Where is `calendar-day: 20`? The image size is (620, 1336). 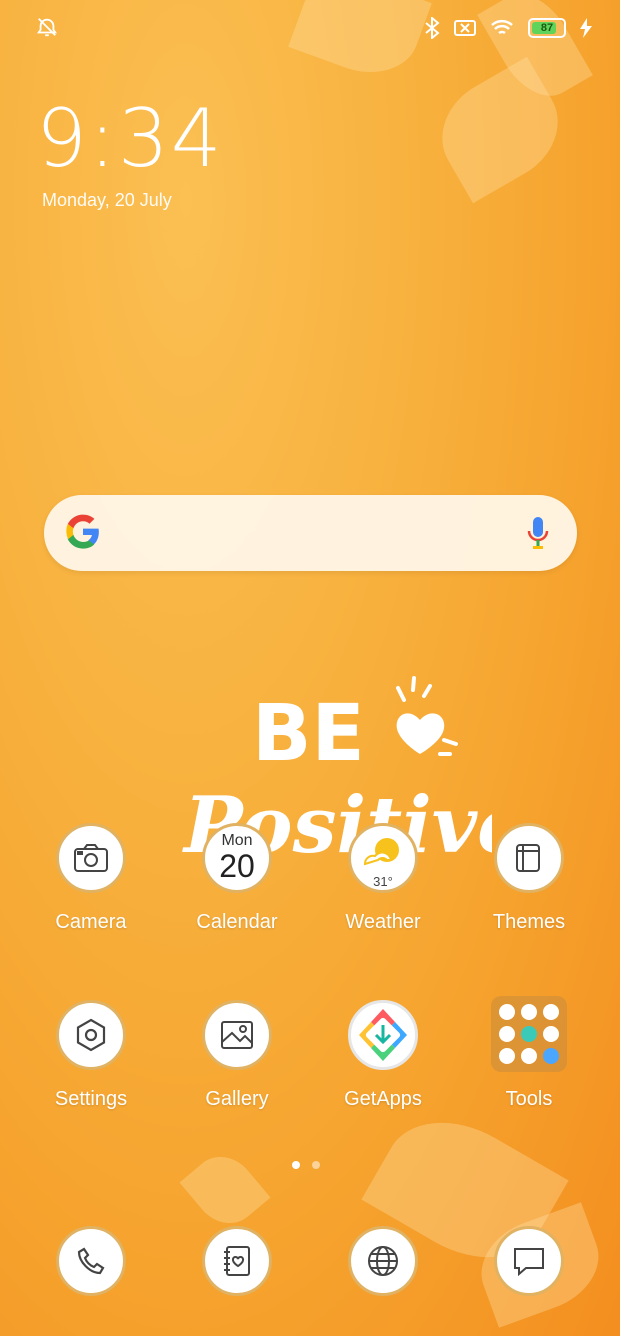
calendar-day: 20 is located at coordinates (237, 866).